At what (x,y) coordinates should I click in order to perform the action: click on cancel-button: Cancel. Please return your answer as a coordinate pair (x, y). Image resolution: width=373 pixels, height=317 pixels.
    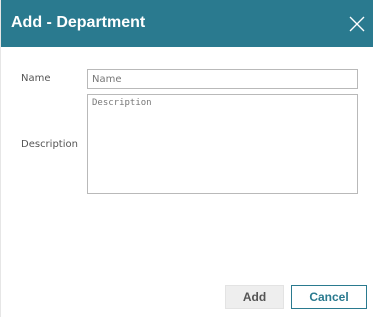
    Looking at the image, I should click on (329, 297).